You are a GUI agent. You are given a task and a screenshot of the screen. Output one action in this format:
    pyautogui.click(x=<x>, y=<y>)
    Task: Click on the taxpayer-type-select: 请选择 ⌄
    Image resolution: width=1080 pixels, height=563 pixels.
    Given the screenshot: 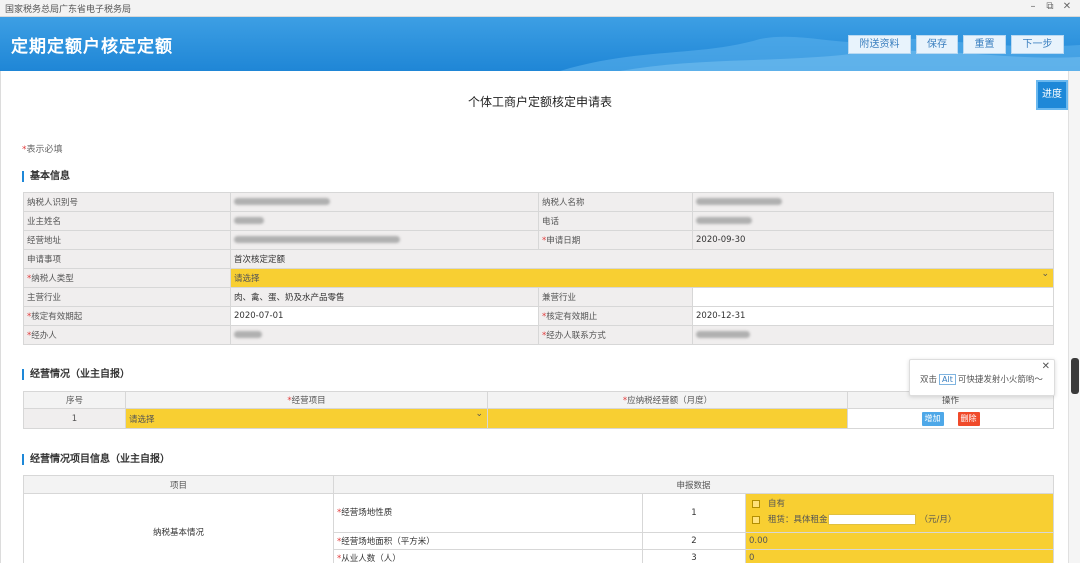 What is the action you would take?
    pyautogui.click(x=642, y=278)
    